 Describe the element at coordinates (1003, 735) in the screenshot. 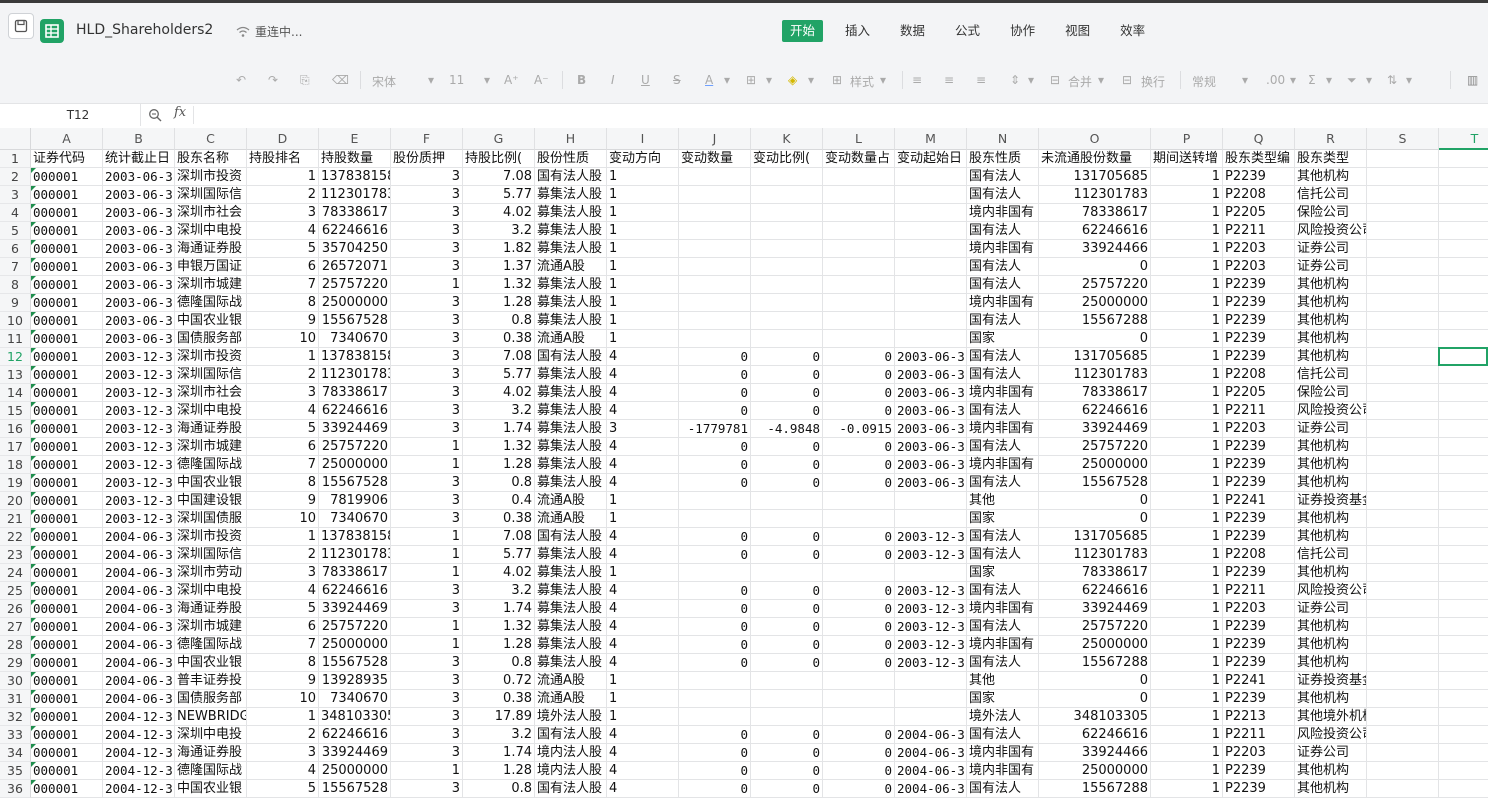

I see `cell-N33: 国有法人` at that location.